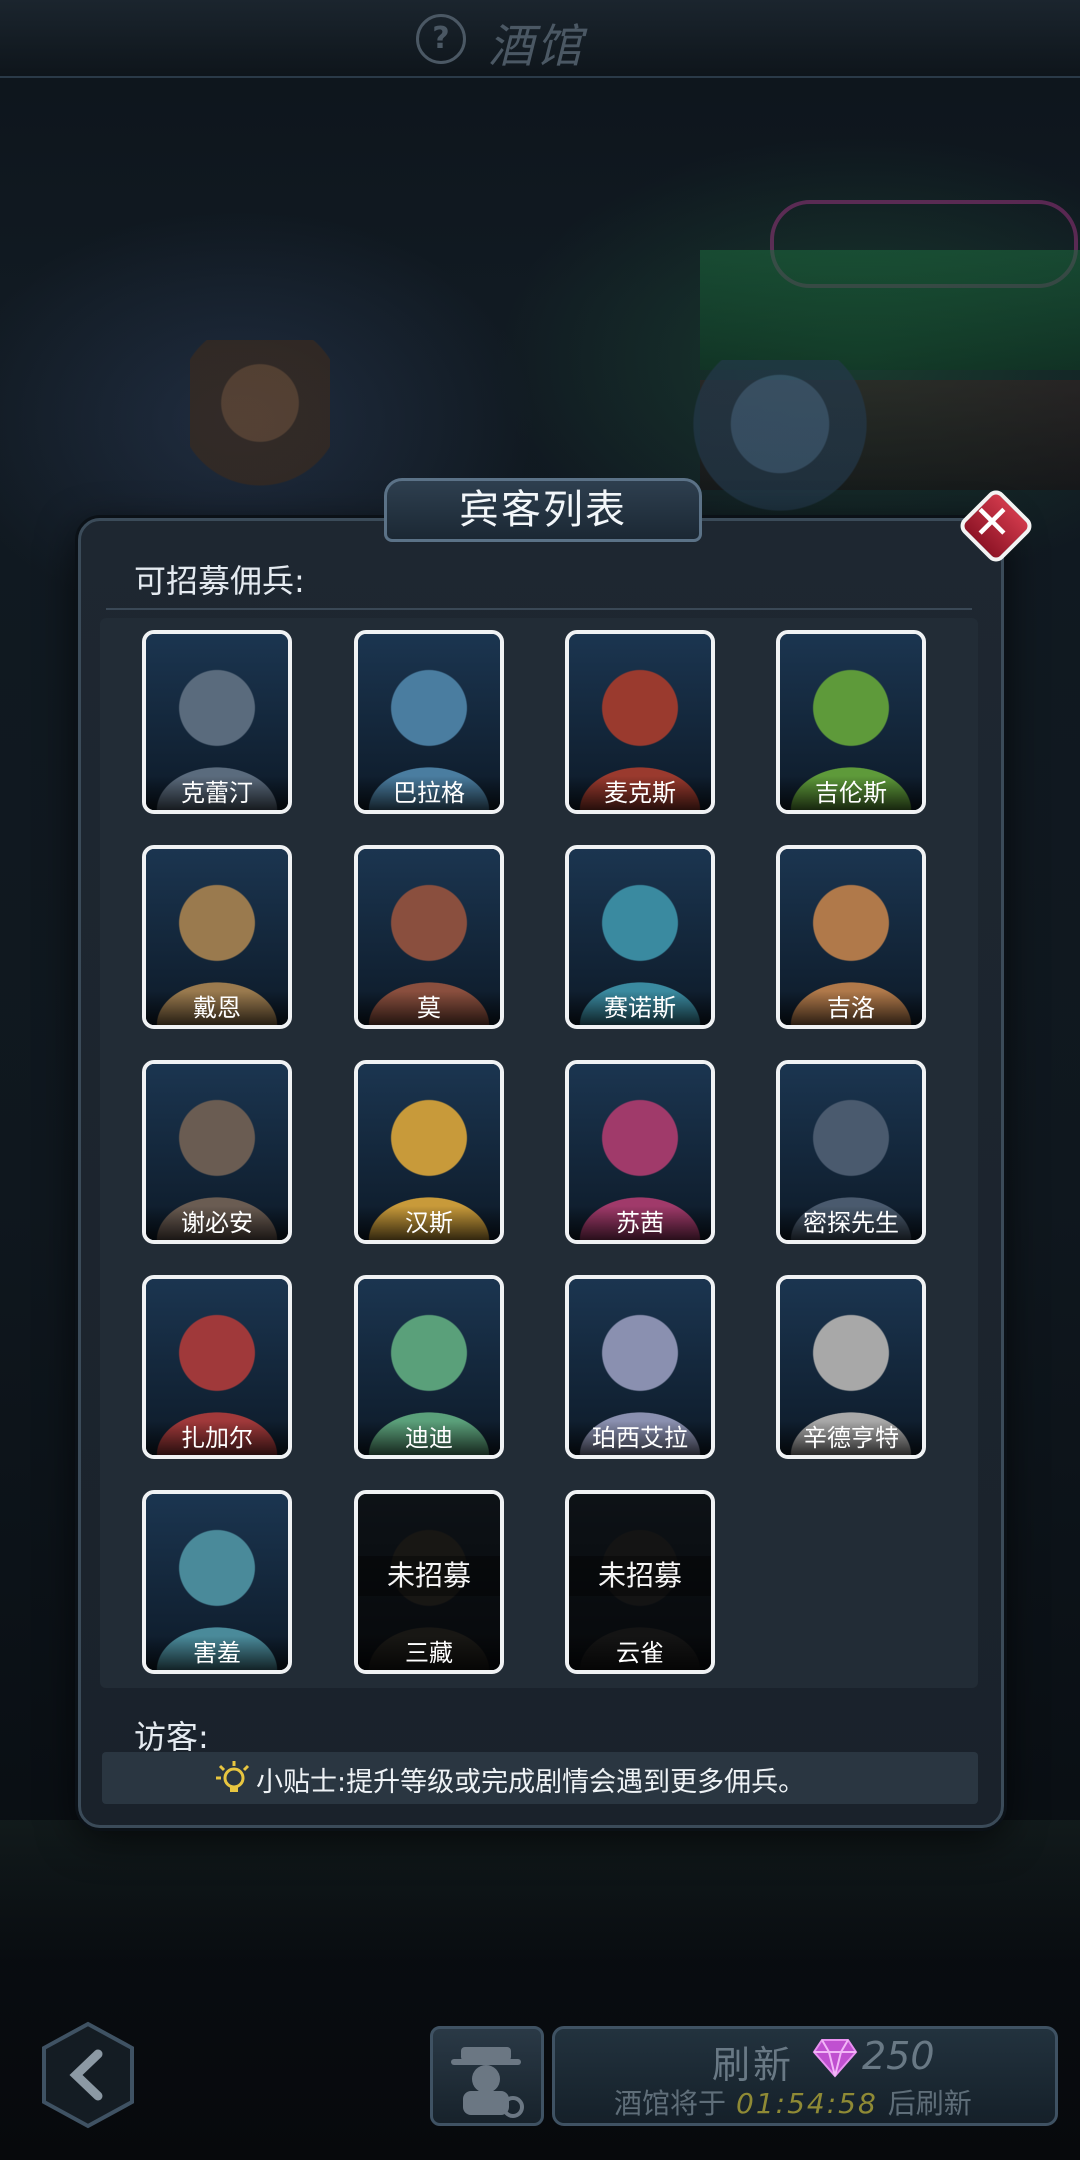 The image size is (1080, 2160). What do you see at coordinates (640, 1152) in the screenshot?
I see `mercenary-card: 苏茜` at bounding box center [640, 1152].